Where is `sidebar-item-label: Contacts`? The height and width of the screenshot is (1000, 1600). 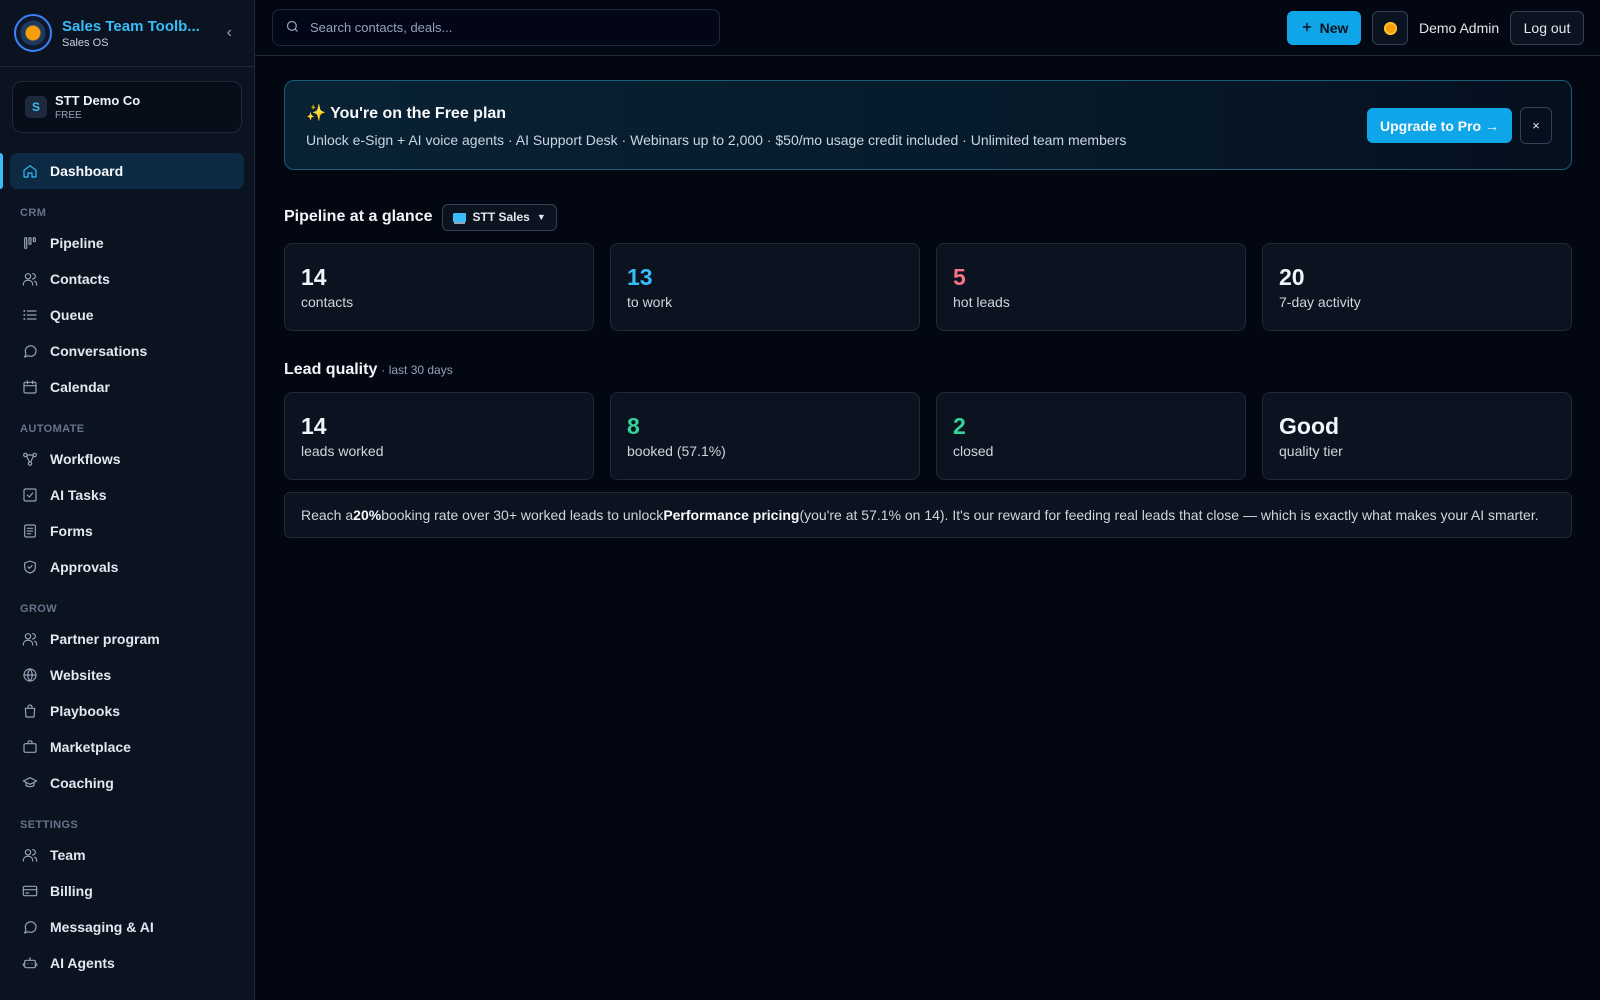 sidebar-item-label: Contacts is located at coordinates (80, 279).